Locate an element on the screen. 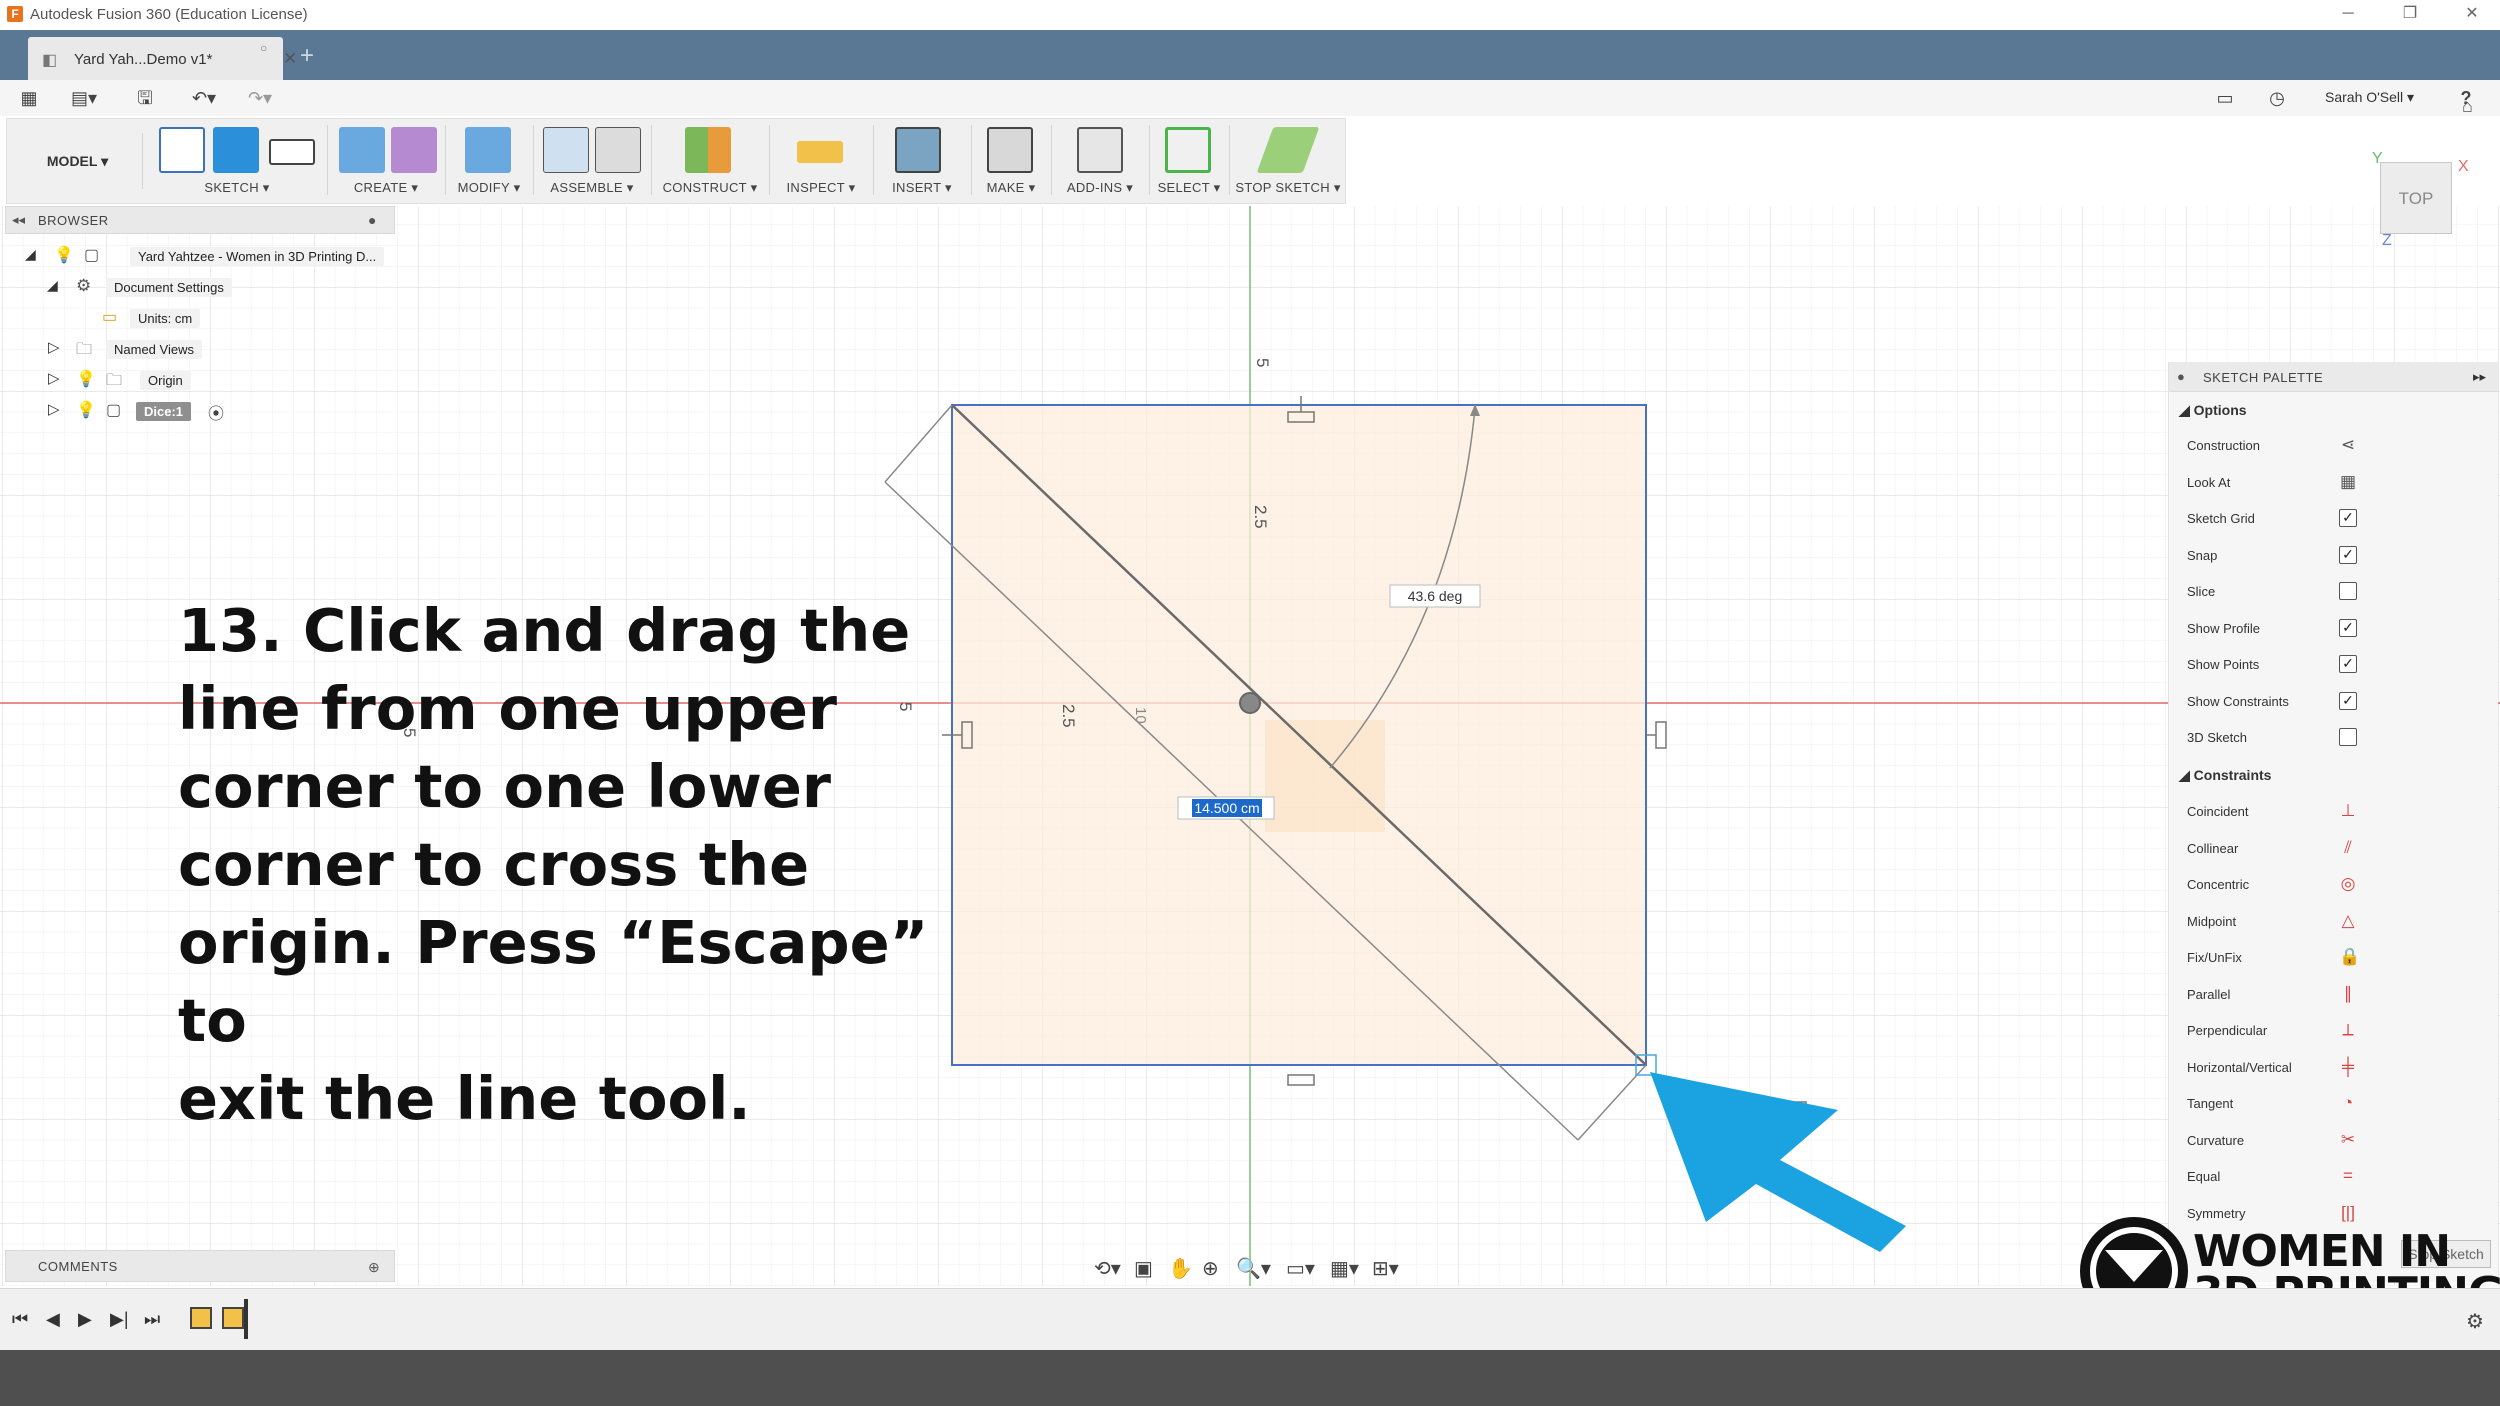 The width and height of the screenshot is (2500, 1406). save-icon: 🖫 is located at coordinates (145, 98).